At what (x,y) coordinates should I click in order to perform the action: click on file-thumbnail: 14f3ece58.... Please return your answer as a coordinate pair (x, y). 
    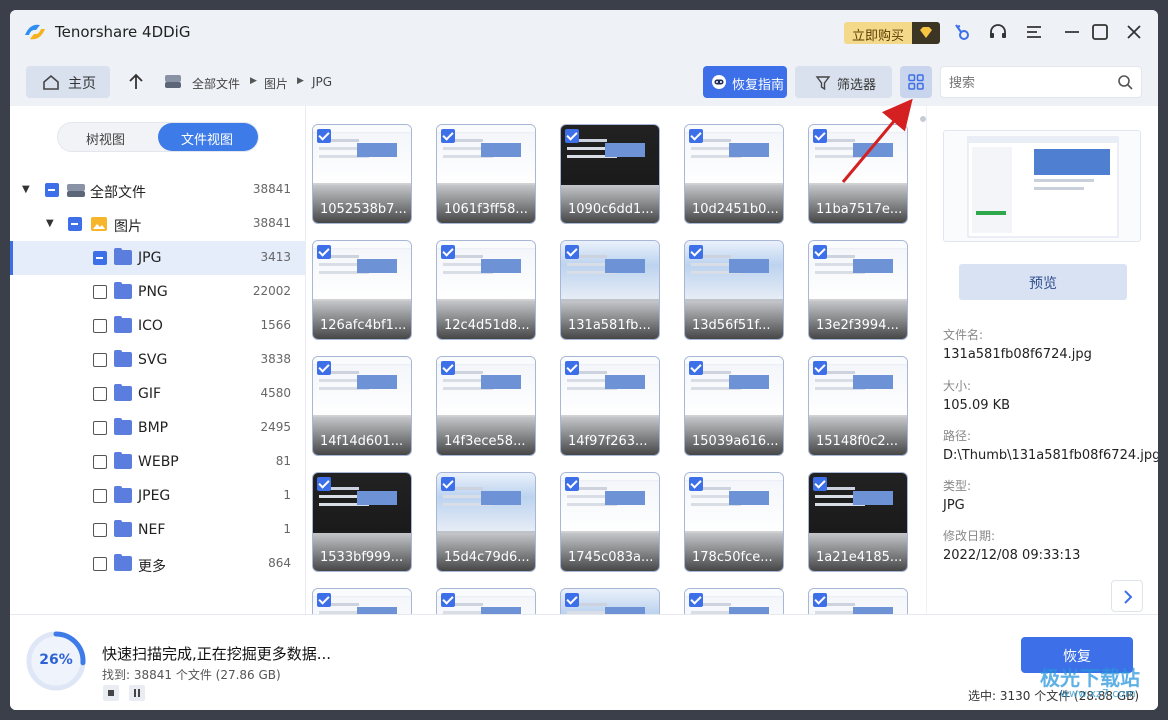
    Looking at the image, I should click on (486, 406).